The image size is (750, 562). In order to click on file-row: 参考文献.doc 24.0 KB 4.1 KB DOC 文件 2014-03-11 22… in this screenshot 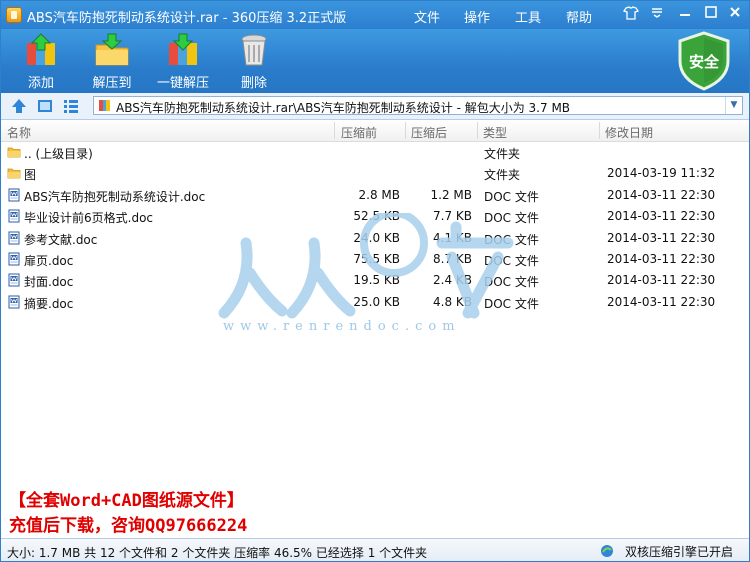, I will do `click(375, 238)`.